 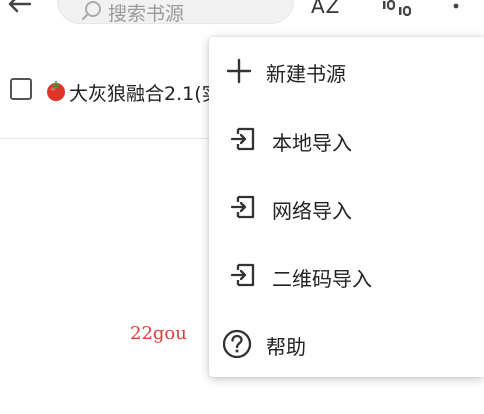 What do you see at coordinates (239, 71) in the screenshot?
I see `plus-icon` at bounding box center [239, 71].